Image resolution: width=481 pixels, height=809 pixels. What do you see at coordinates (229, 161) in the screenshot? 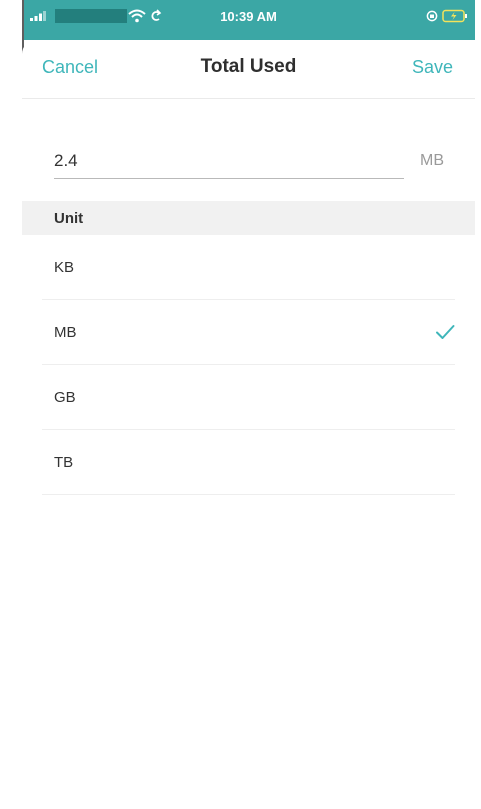
I see `total-used-input` at bounding box center [229, 161].